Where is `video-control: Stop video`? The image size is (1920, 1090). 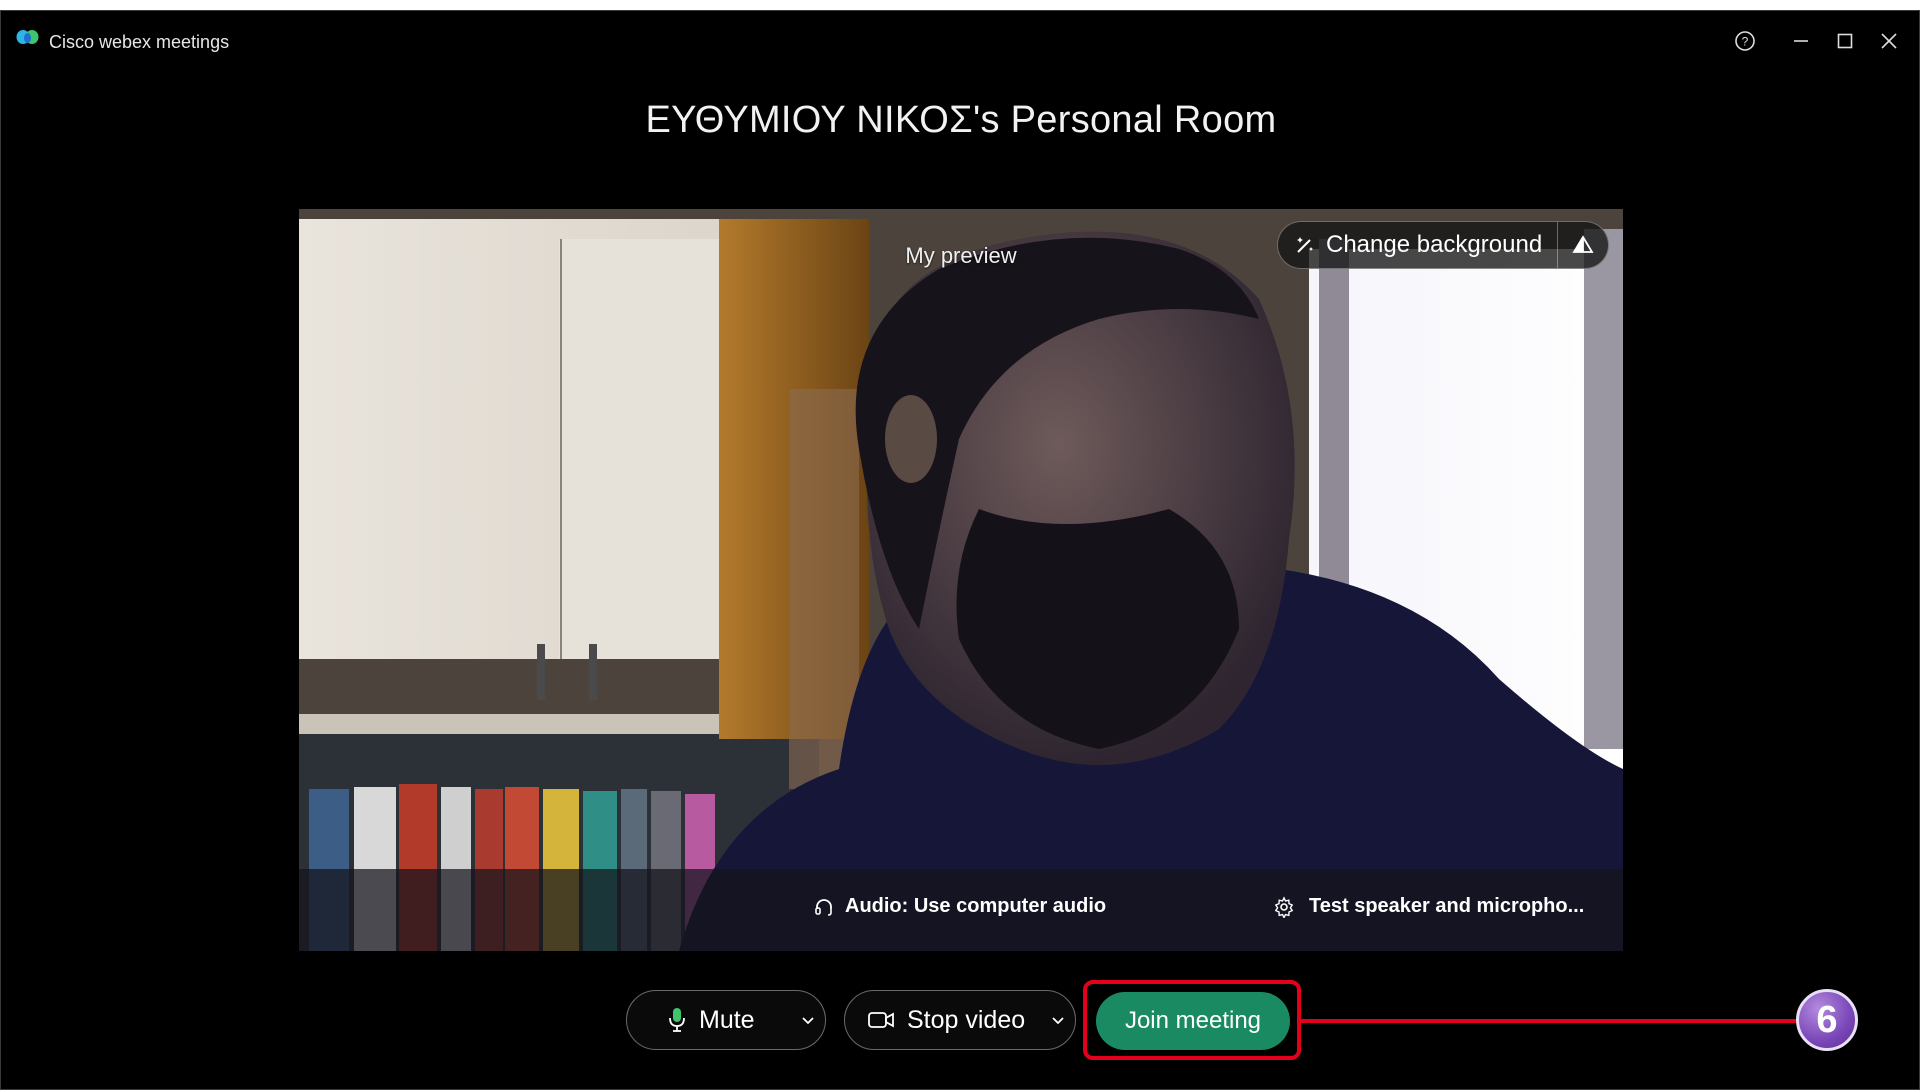 video-control: Stop video is located at coordinates (960, 1020).